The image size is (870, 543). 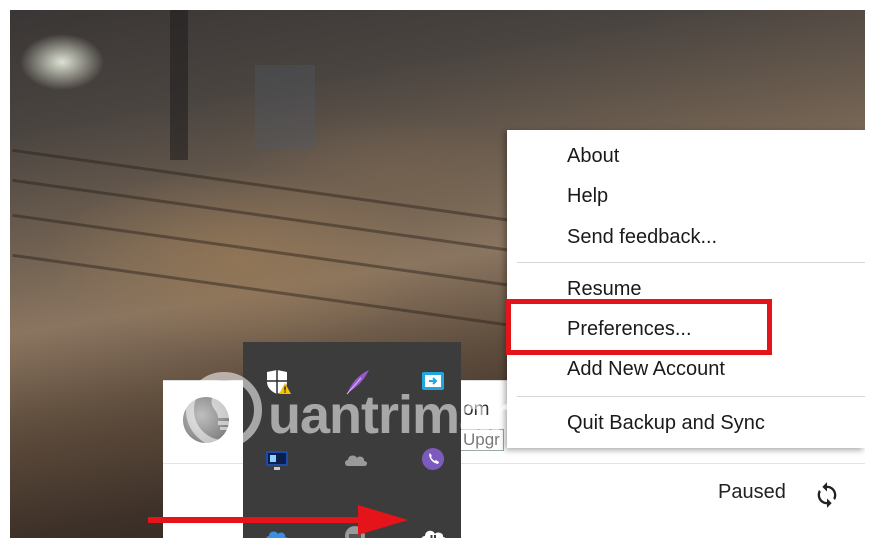 What do you see at coordinates (604, 289) in the screenshot?
I see `menu-item-resume: Resume` at bounding box center [604, 289].